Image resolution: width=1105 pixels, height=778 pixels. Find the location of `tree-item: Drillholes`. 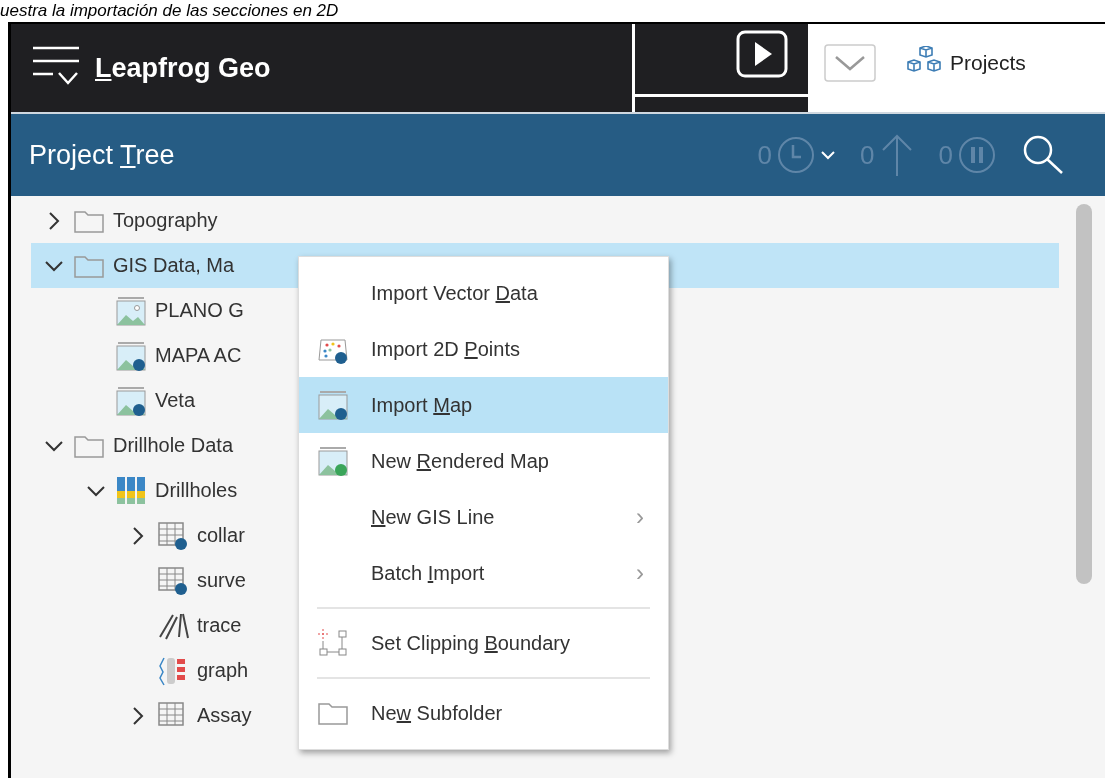

tree-item: Drillholes is located at coordinates (161, 490).